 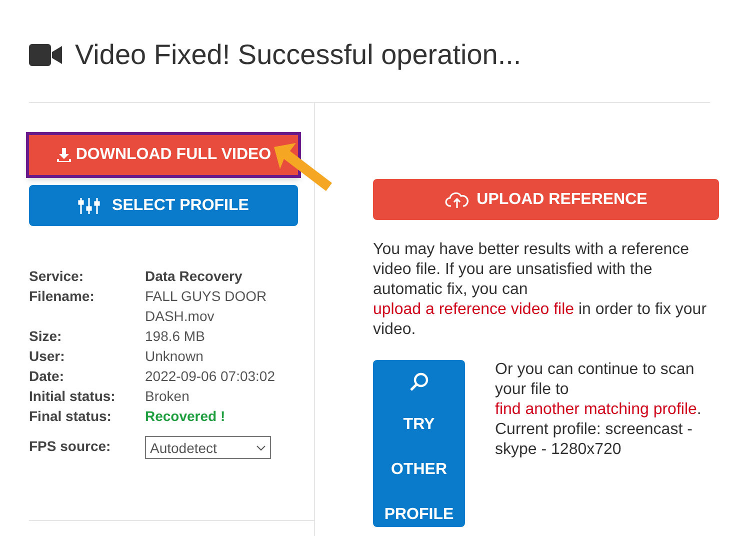 What do you see at coordinates (185, 416) in the screenshot?
I see `detail-value: Recovered !` at bounding box center [185, 416].